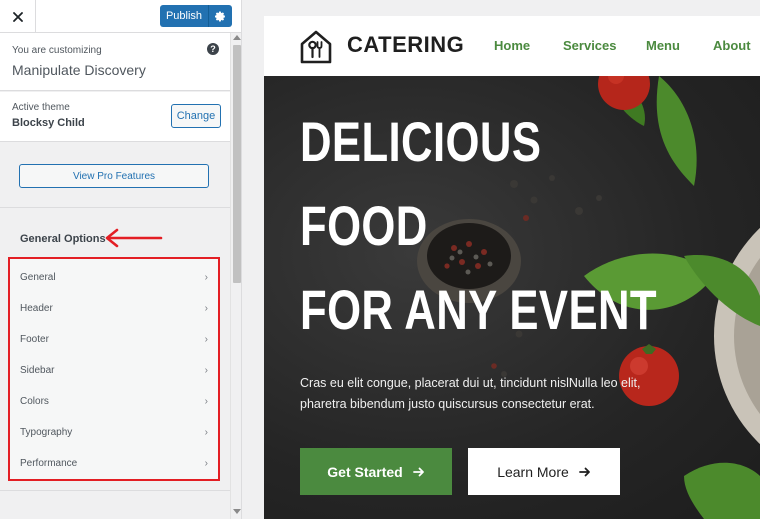 The height and width of the screenshot is (519, 760). I want to click on close-button, so click(18, 16).